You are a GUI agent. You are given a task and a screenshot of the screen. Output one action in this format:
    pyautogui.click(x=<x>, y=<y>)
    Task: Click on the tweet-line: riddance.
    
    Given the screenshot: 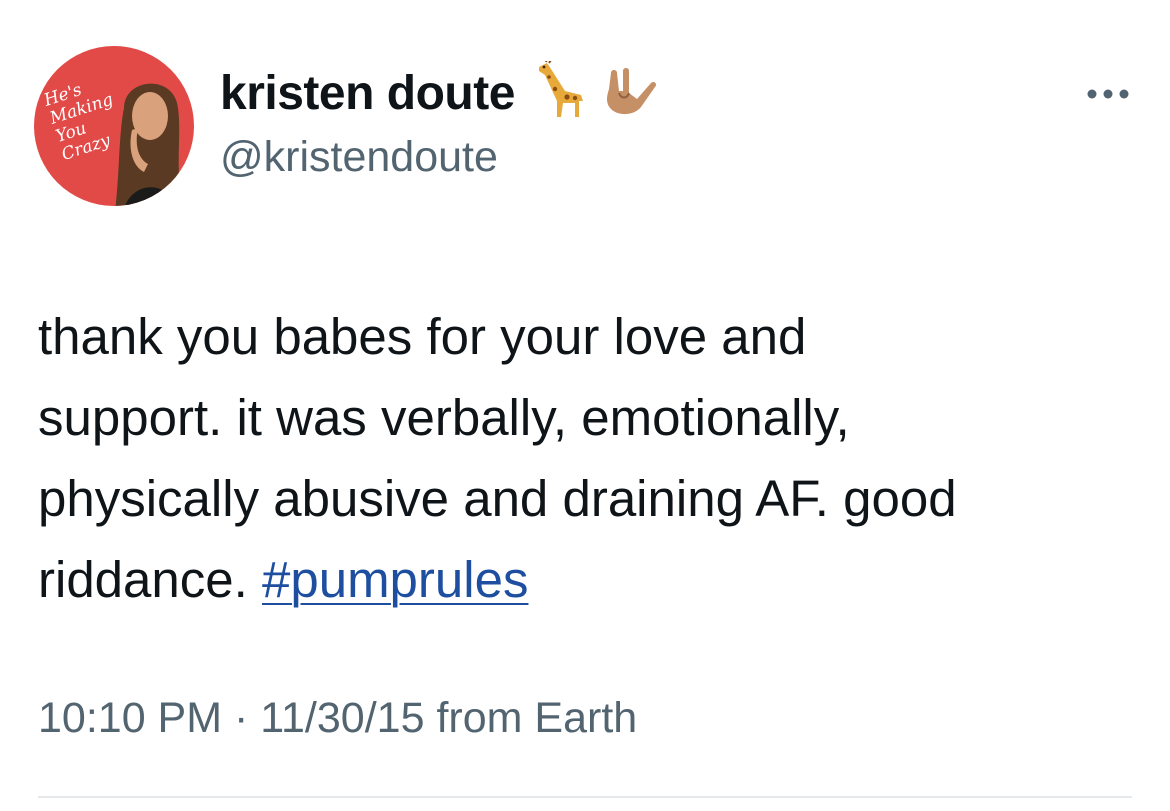 What is the action you would take?
    pyautogui.click(x=150, y=579)
    